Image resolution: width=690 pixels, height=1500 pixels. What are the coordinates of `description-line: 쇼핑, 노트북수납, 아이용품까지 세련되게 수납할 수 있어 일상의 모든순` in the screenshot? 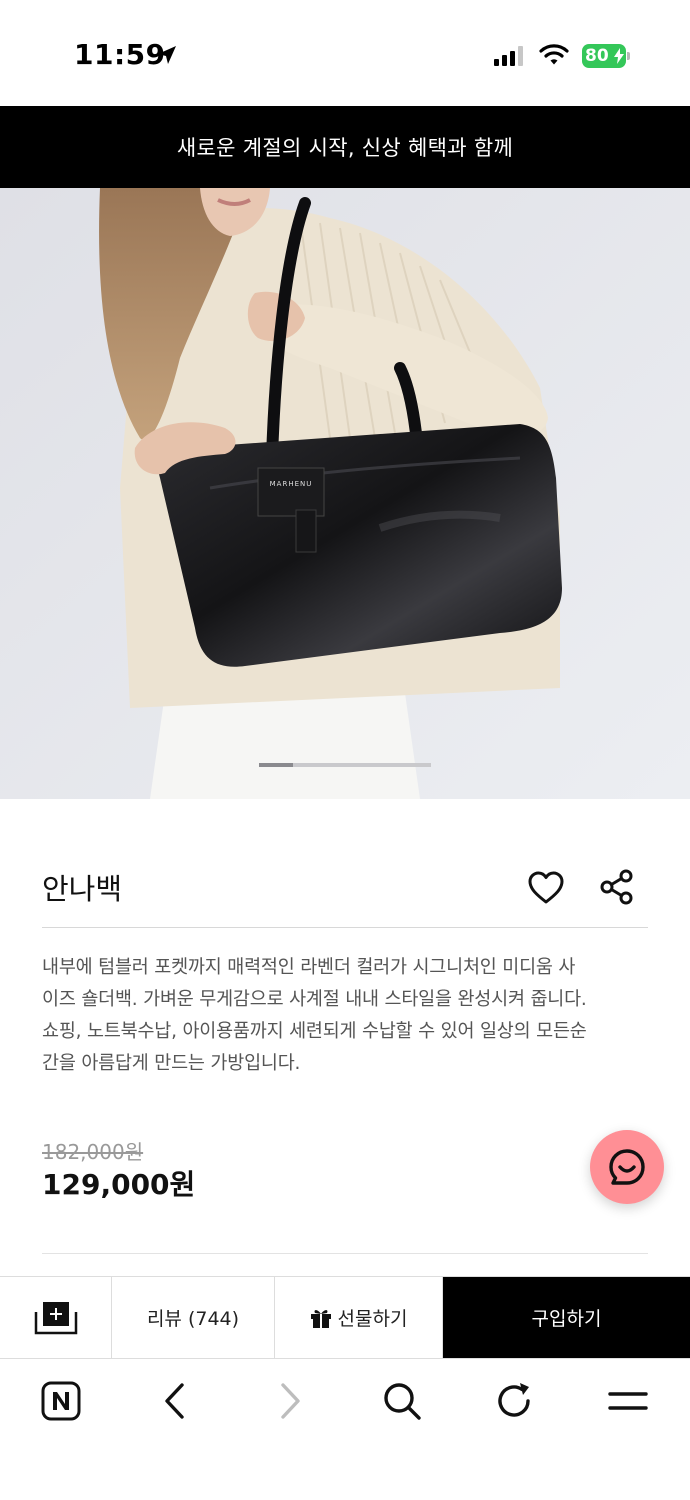 It's located at (314, 1031).